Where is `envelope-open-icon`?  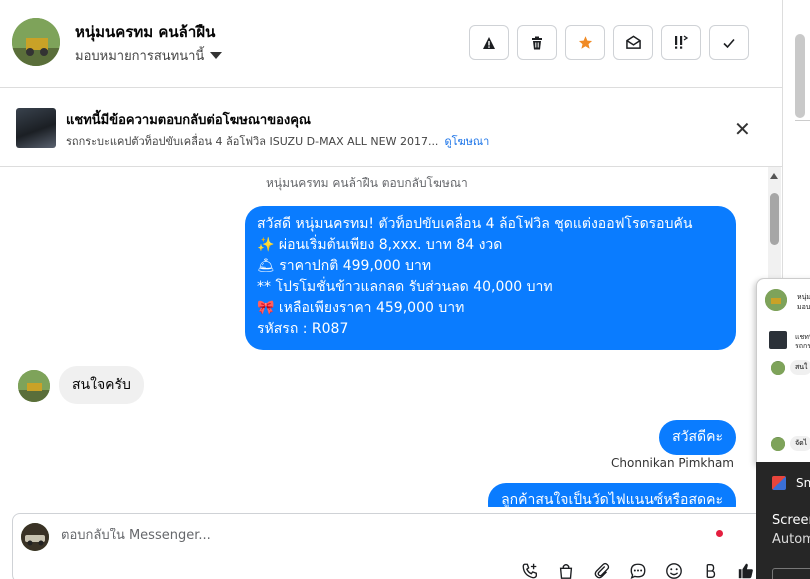 envelope-open-icon is located at coordinates (633, 42).